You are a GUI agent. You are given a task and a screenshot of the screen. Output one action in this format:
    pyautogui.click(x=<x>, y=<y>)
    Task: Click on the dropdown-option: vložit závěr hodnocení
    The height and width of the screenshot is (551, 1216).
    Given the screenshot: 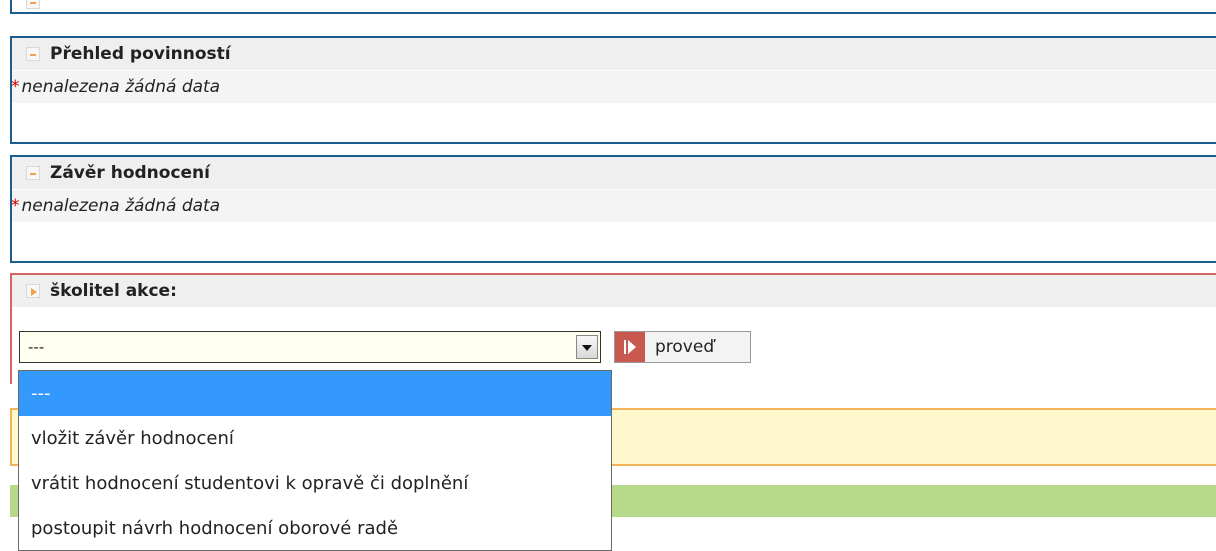 What is the action you would take?
    pyautogui.click(x=315, y=438)
    